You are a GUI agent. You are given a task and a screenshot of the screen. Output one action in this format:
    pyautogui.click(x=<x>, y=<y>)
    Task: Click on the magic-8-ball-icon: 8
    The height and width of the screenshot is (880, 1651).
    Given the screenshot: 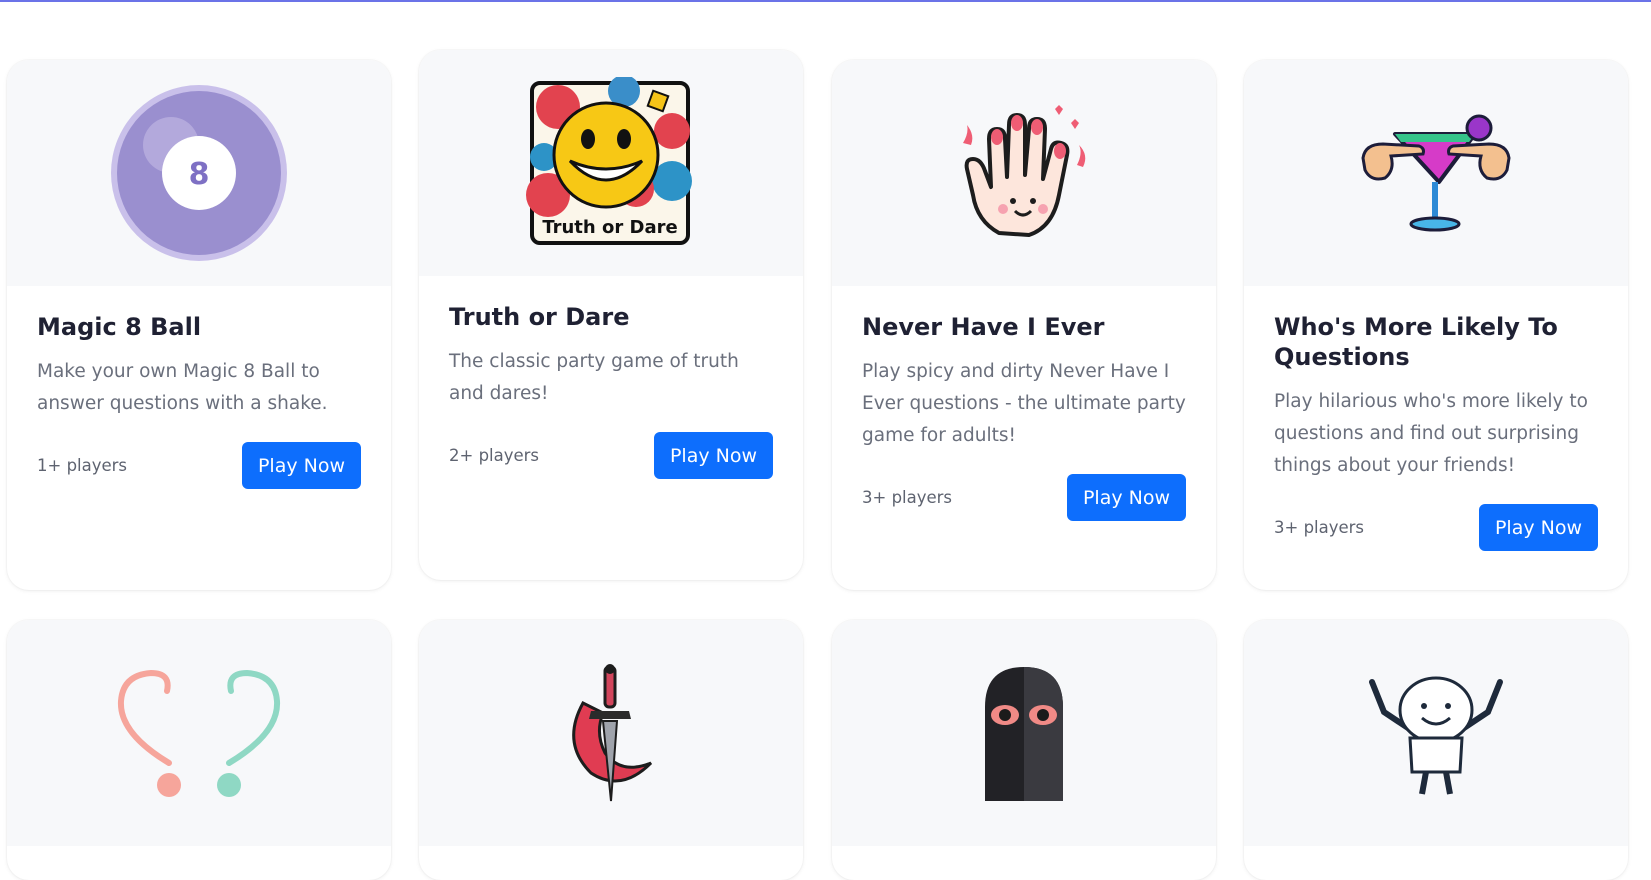 What is the action you would take?
    pyautogui.click(x=199, y=173)
    